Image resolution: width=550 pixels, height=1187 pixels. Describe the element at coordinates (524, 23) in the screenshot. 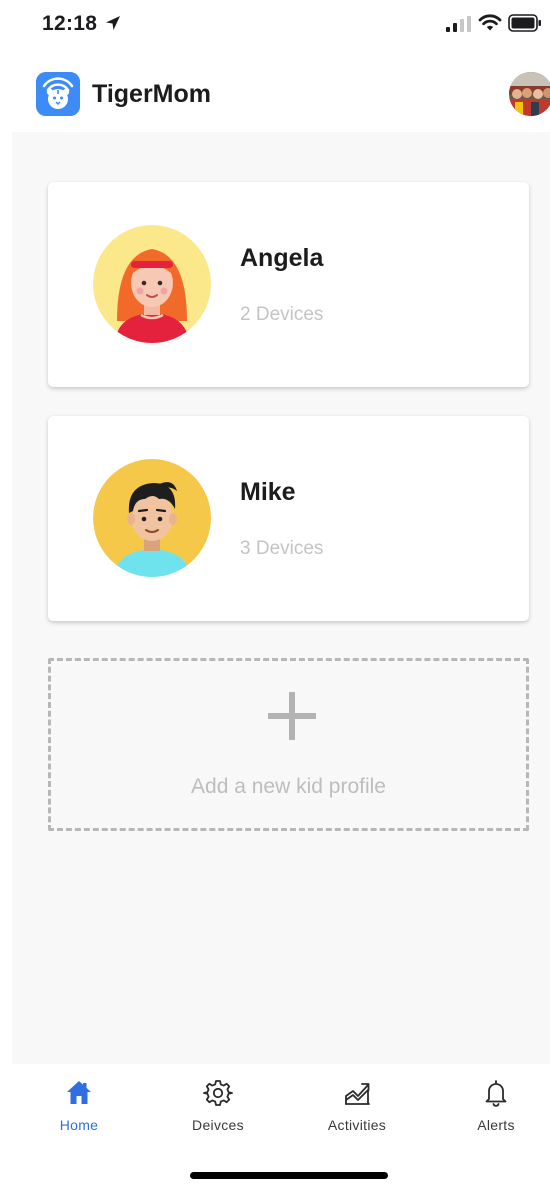

I see `battery-icon` at that location.